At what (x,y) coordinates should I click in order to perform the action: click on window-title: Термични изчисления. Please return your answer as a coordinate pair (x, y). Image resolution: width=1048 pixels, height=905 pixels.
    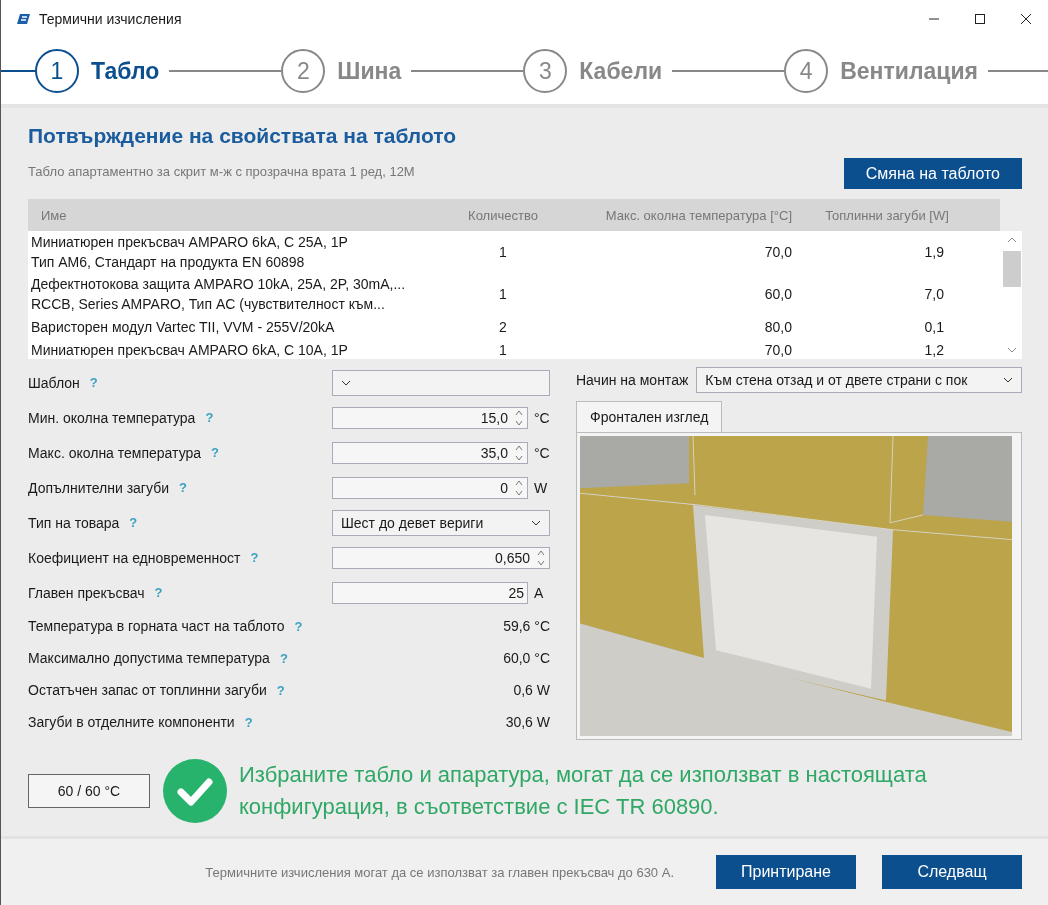
    Looking at the image, I should click on (110, 19).